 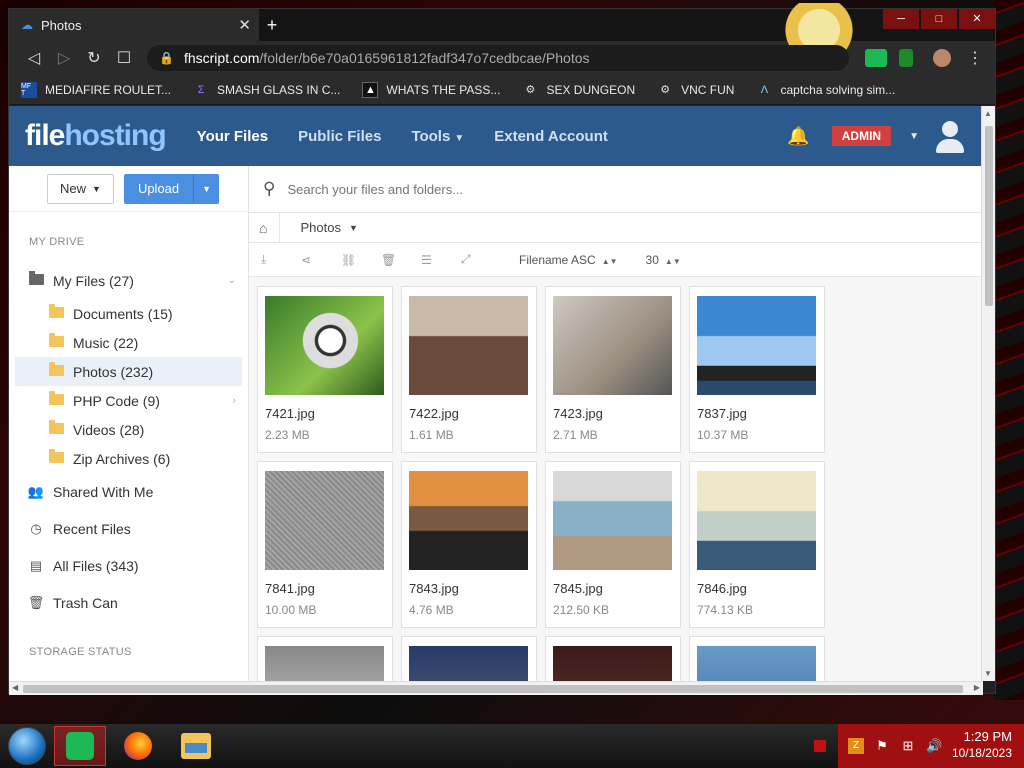 I want to click on user-avatar-icon, so click(x=950, y=136).